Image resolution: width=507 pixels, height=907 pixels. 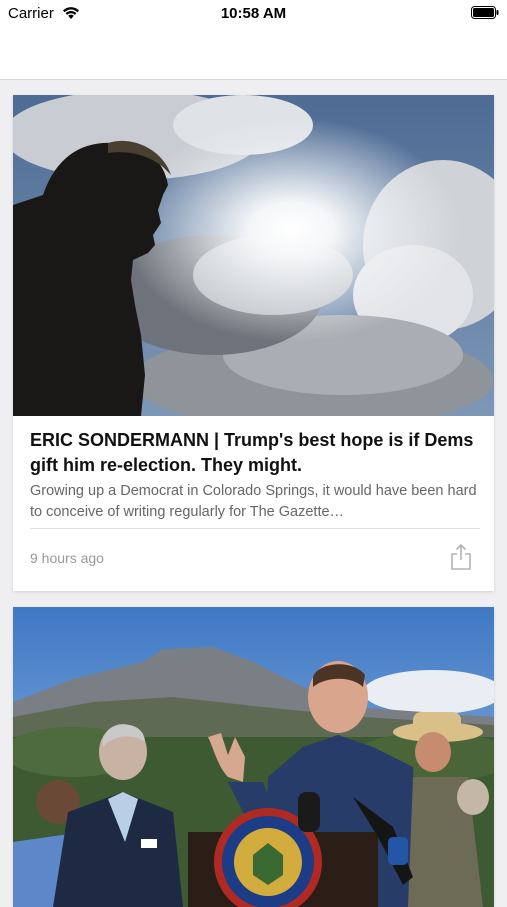 What do you see at coordinates (253, 54) in the screenshot?
I see `navigation-bar` at bounding box center [253, 54].